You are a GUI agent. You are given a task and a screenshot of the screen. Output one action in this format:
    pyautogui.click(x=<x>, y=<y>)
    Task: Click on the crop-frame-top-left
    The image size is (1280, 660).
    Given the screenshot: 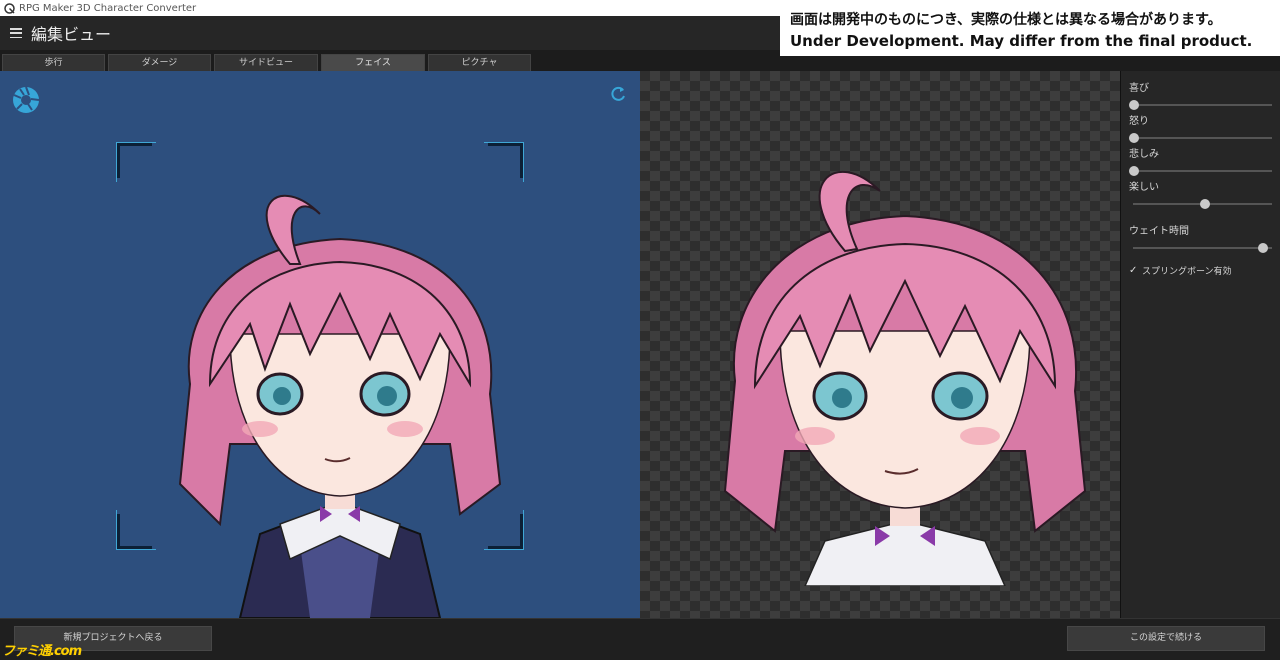 What is the action you would take?
    pyautogui.click(x=136, y=162)
    